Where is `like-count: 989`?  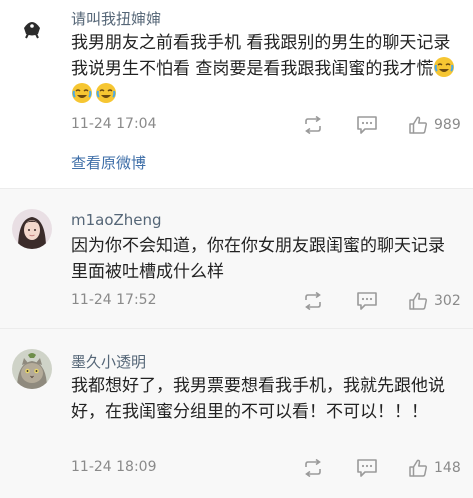
like-count: 989 is located at coordinates (447, 125).